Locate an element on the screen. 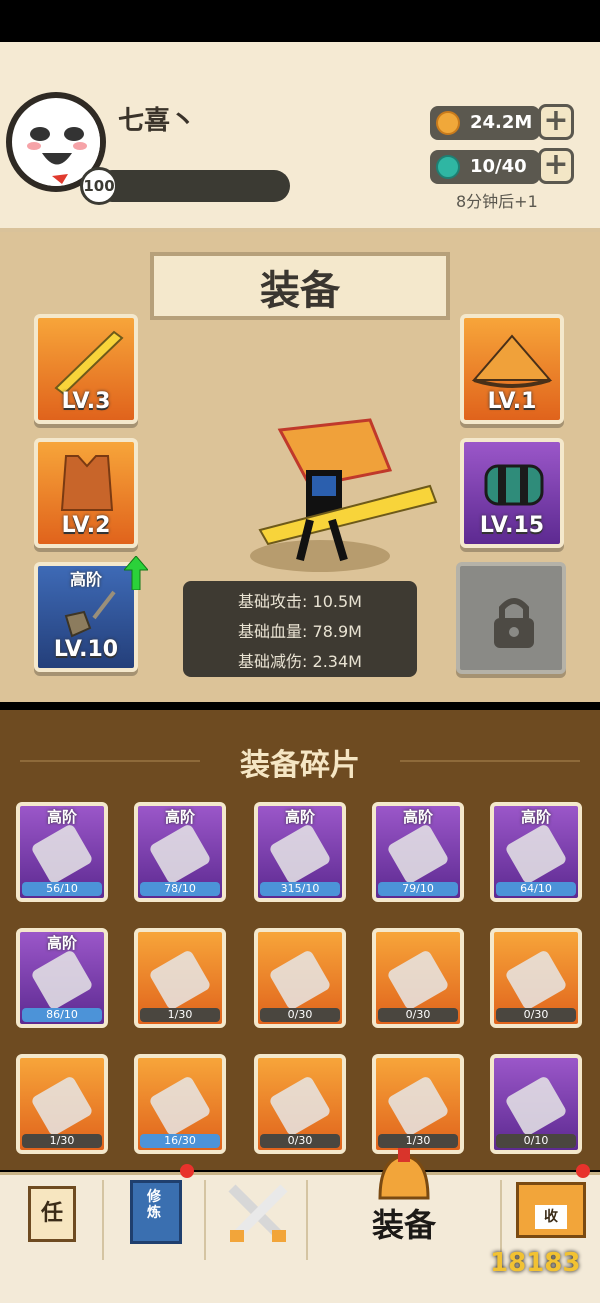  slot-armor: LV.2 is located at coordinates (86, 493).